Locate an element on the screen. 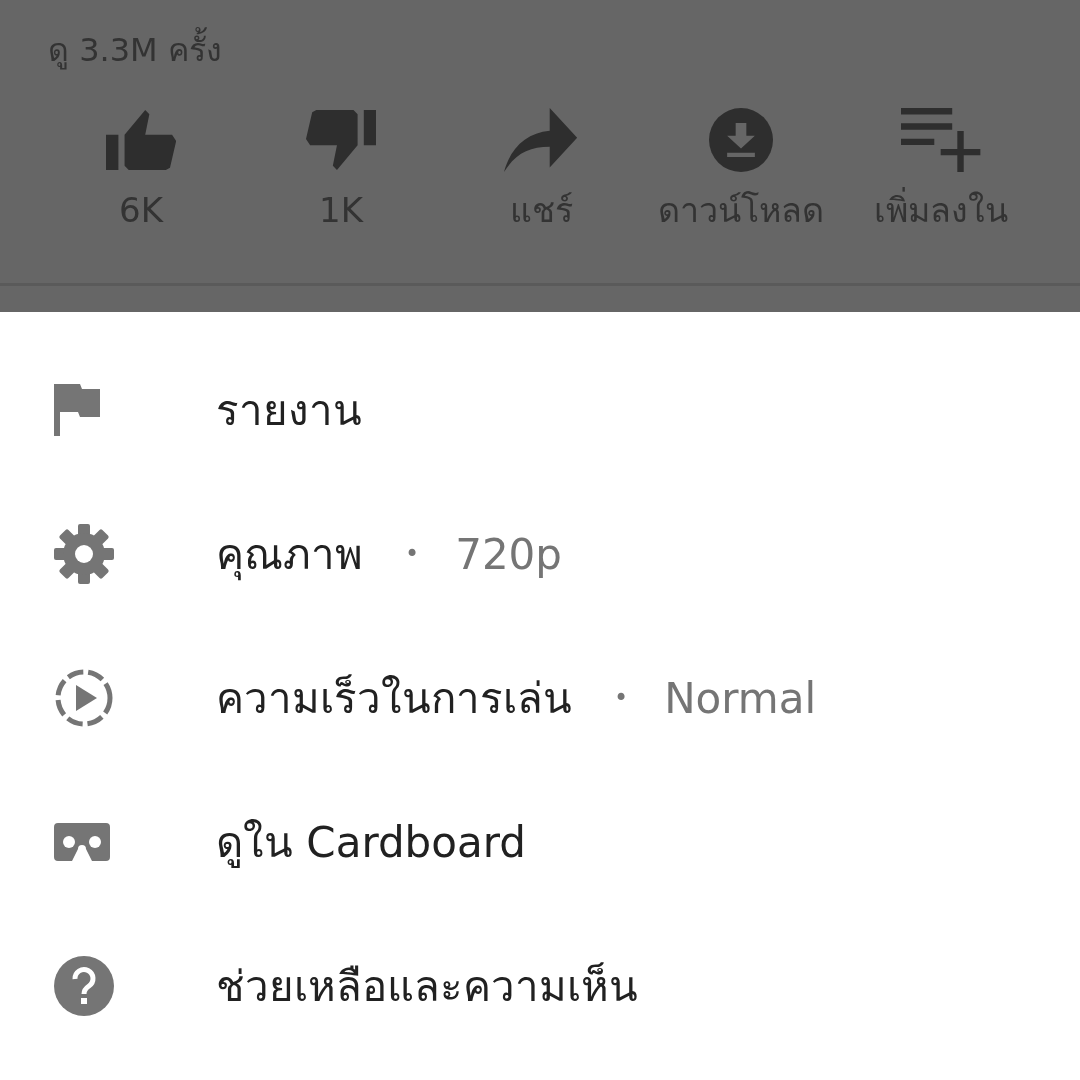  add-to-playlist-icon is located at coordinates (941, 140).